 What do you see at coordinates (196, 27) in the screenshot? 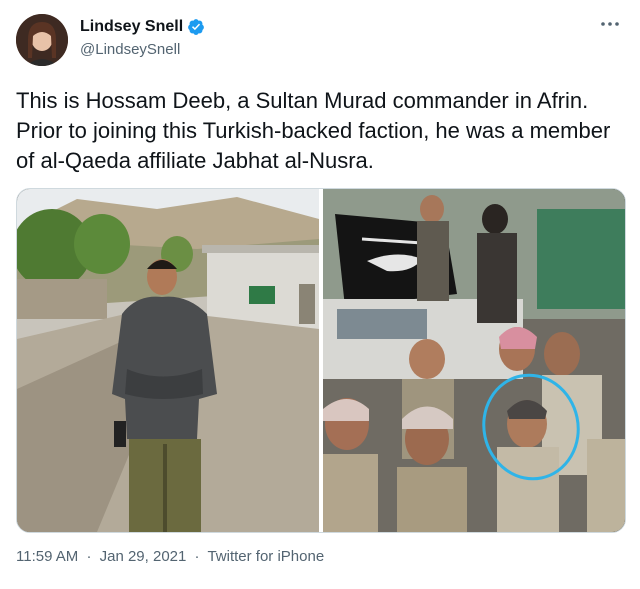
I see `verified-badge-icon` at bounding box center [196, 27].